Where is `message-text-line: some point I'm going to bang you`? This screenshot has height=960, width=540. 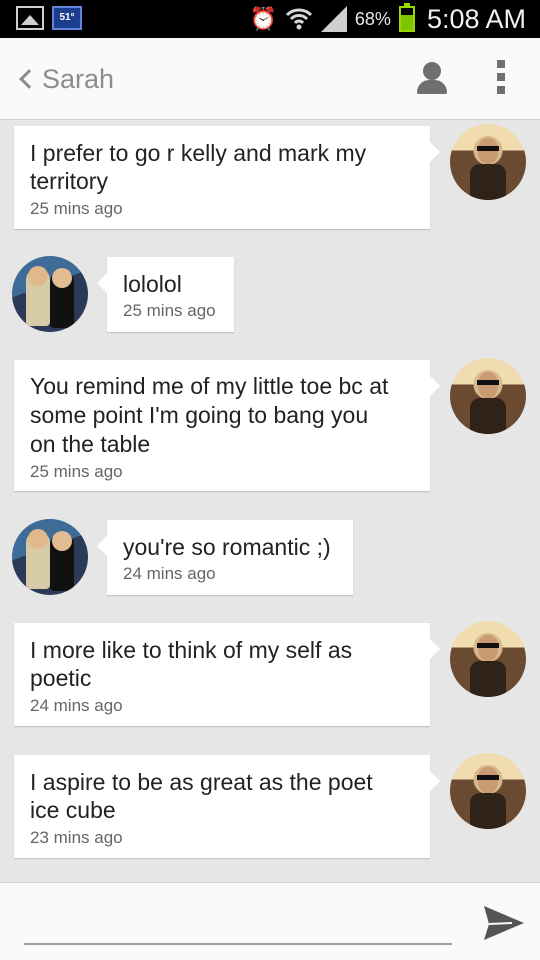
message-text-line: some point I'm going to bang you is located at coordinates (199, 415).